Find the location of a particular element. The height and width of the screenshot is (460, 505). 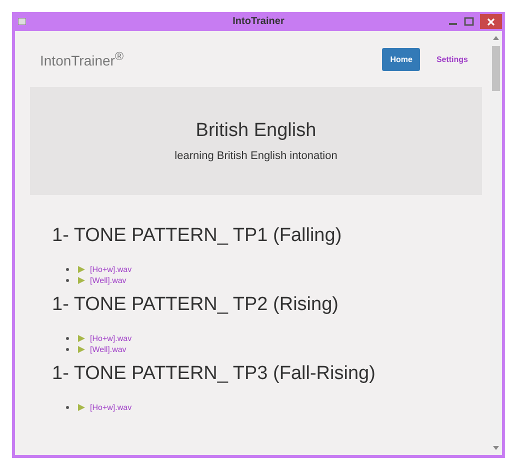

scroll-thumb is located at coordinates (496, 68).